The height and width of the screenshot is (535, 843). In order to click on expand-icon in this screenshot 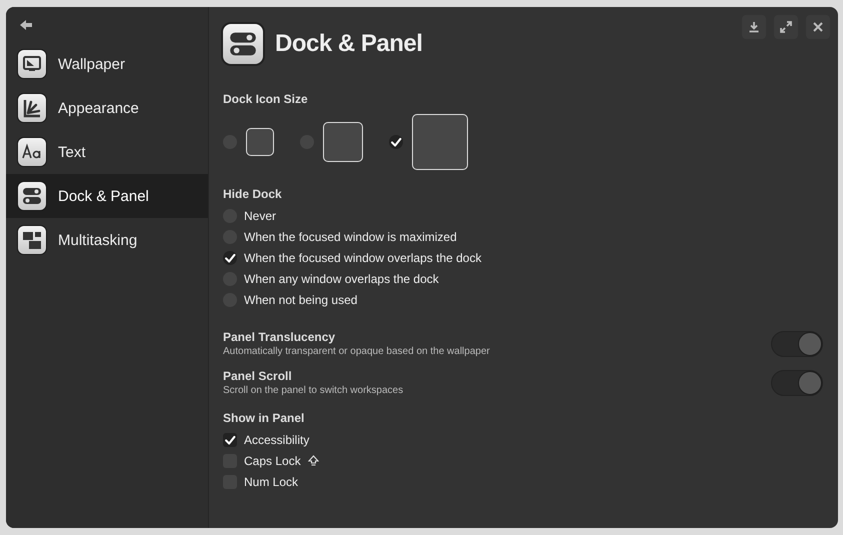, I will do `click(786, 27)`.